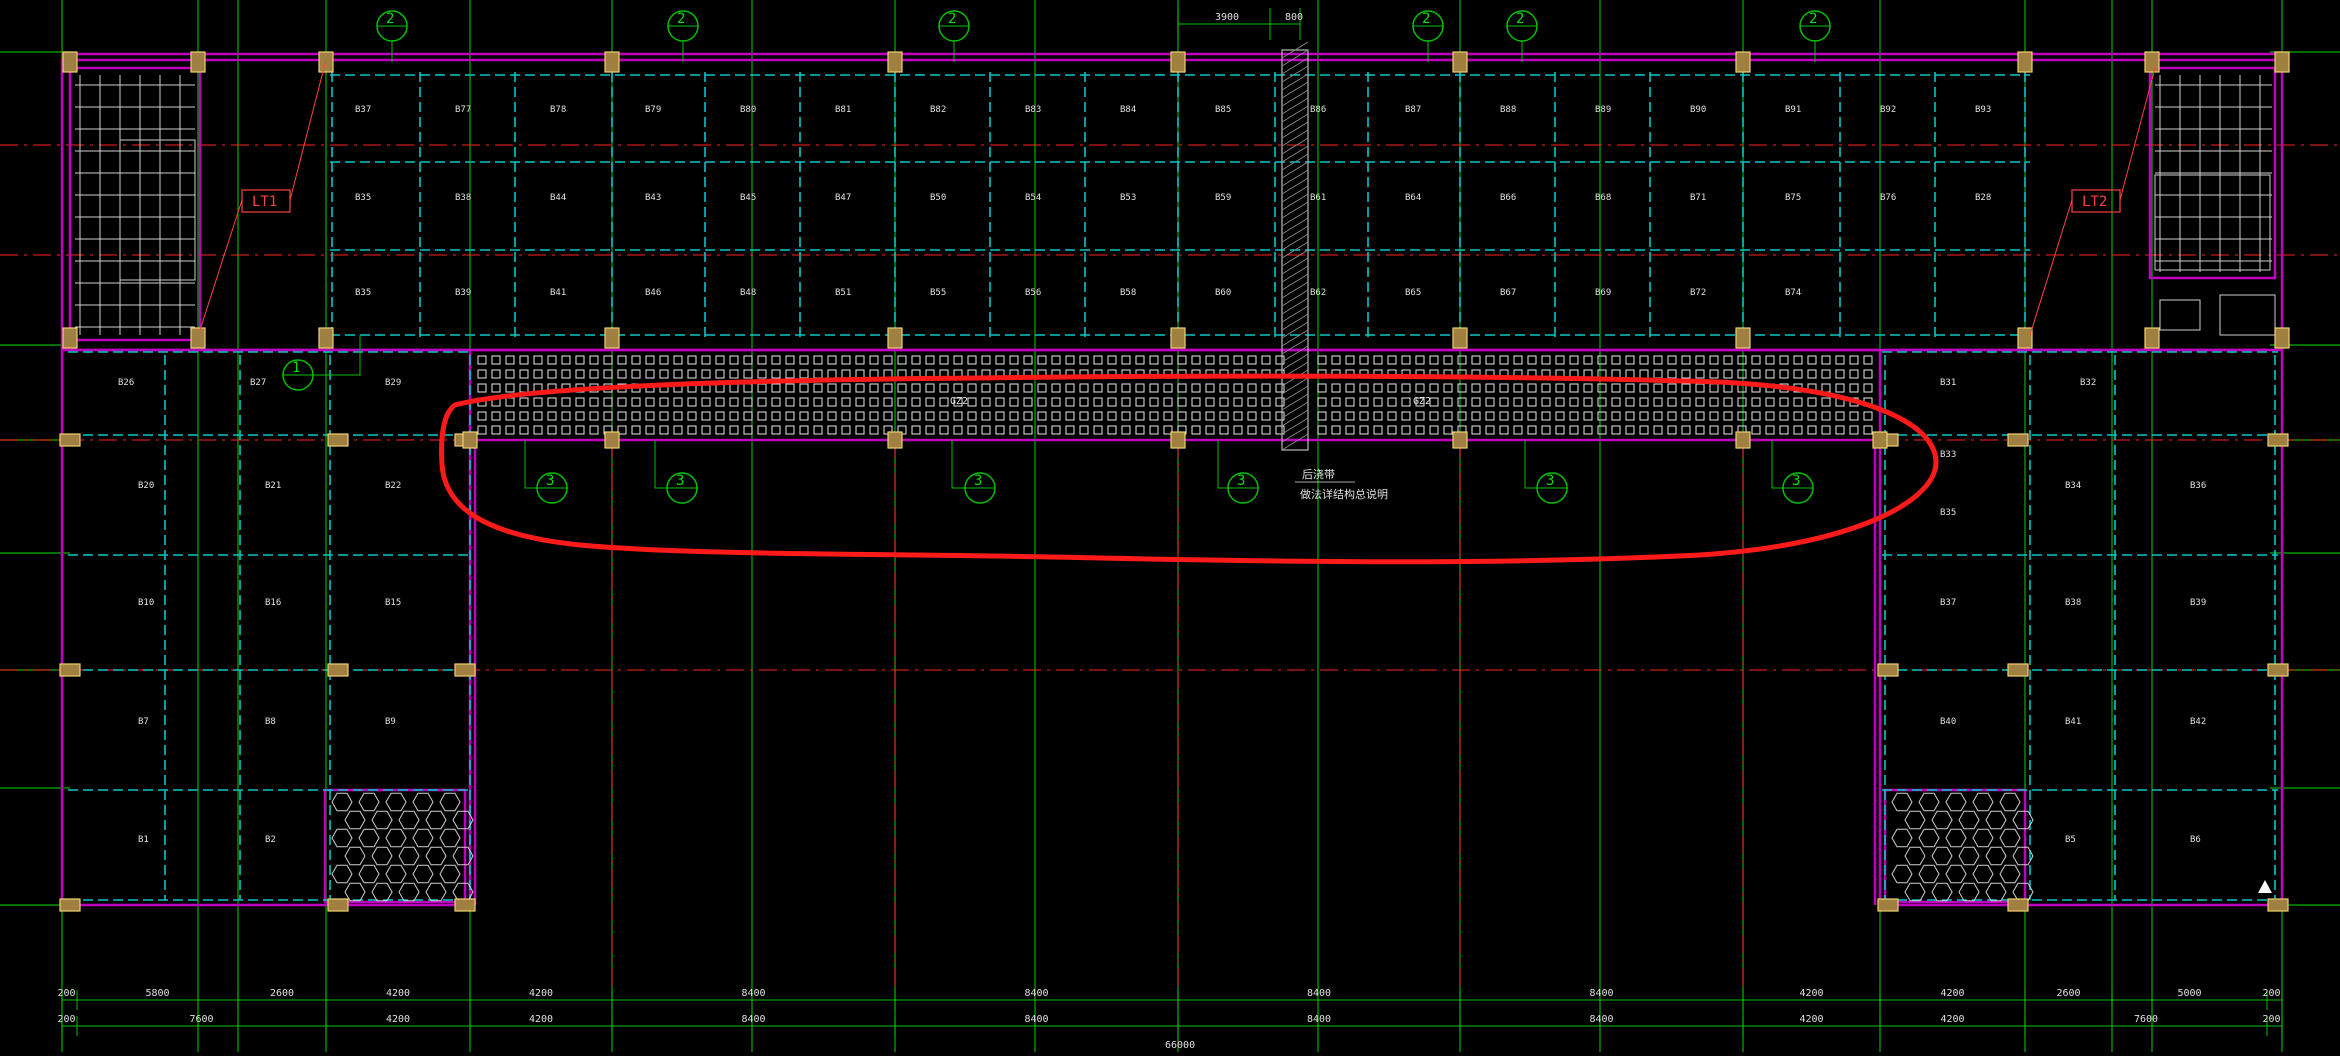 The image size is (2340, 1056). What do you see at coordinates (393, 603) in the screenshot?
I see `room-code: B15` at bounding box center [393, 603].